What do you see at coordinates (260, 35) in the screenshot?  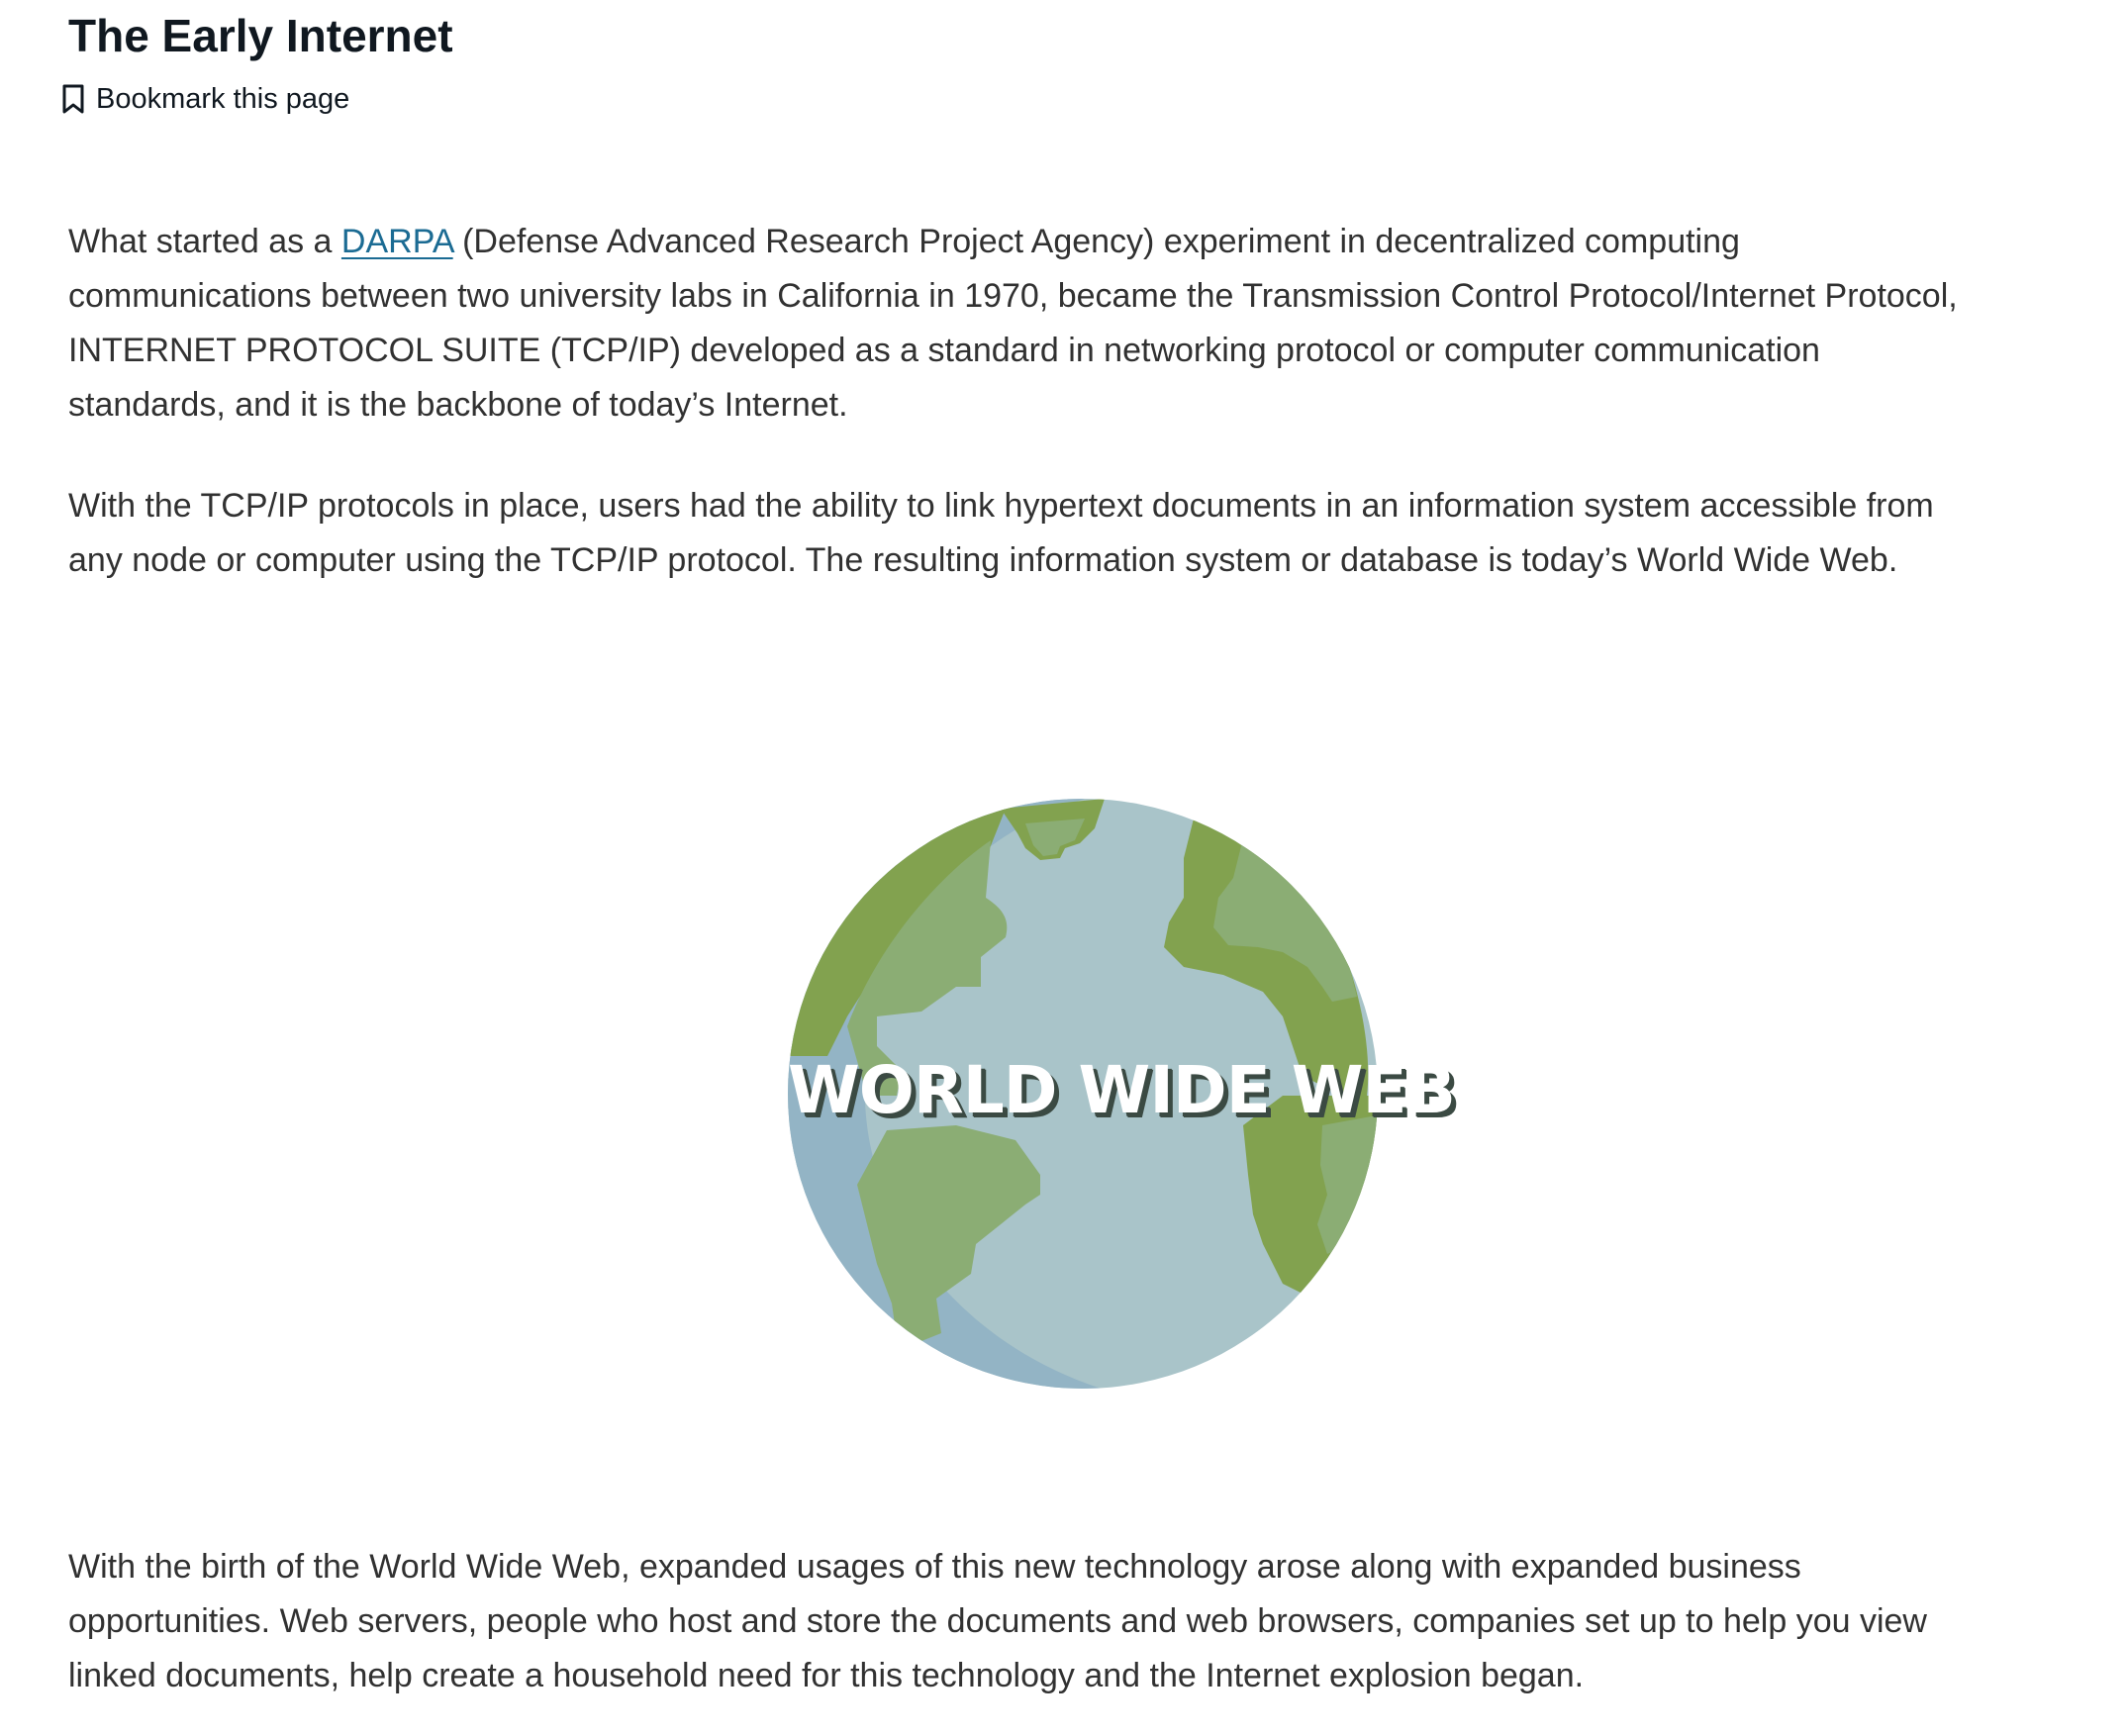 I see `page-title: The Early Internet` at bounding box center [260, 35].